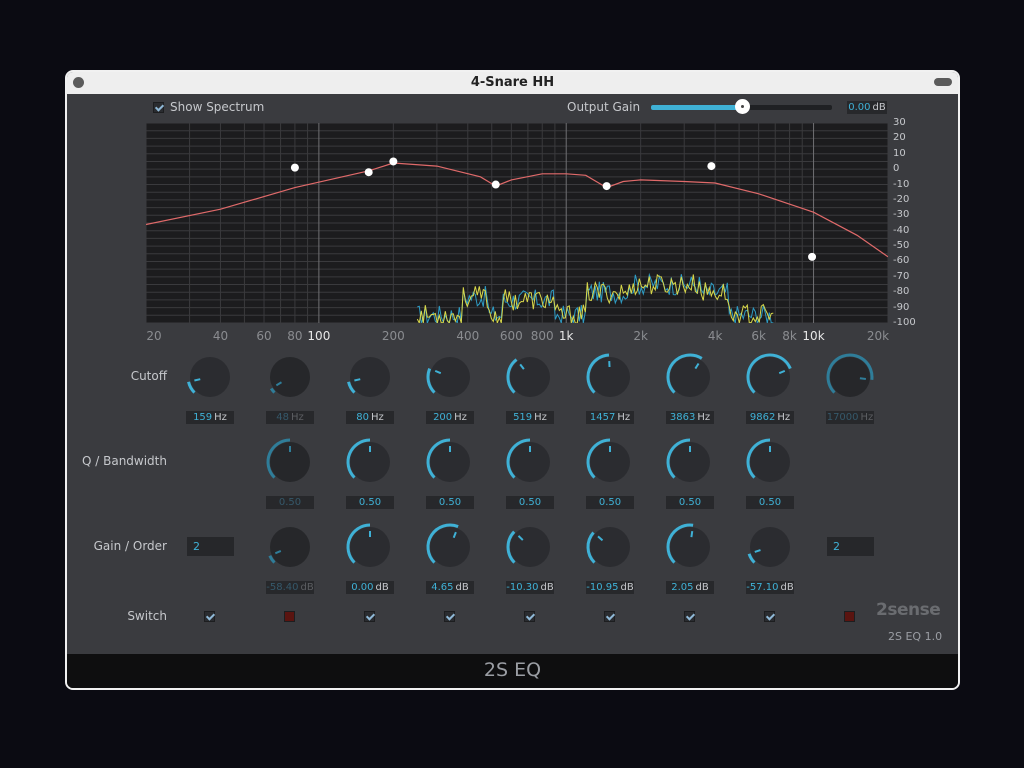  I want to click on title-bar: 4-Snare HH, so click(512, 83).